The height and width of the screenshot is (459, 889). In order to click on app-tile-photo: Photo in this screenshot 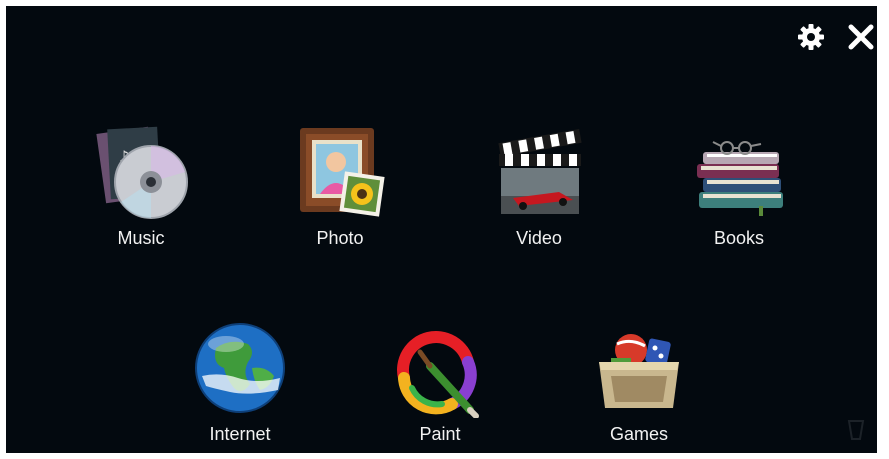, I will do `click(340, 197)`.